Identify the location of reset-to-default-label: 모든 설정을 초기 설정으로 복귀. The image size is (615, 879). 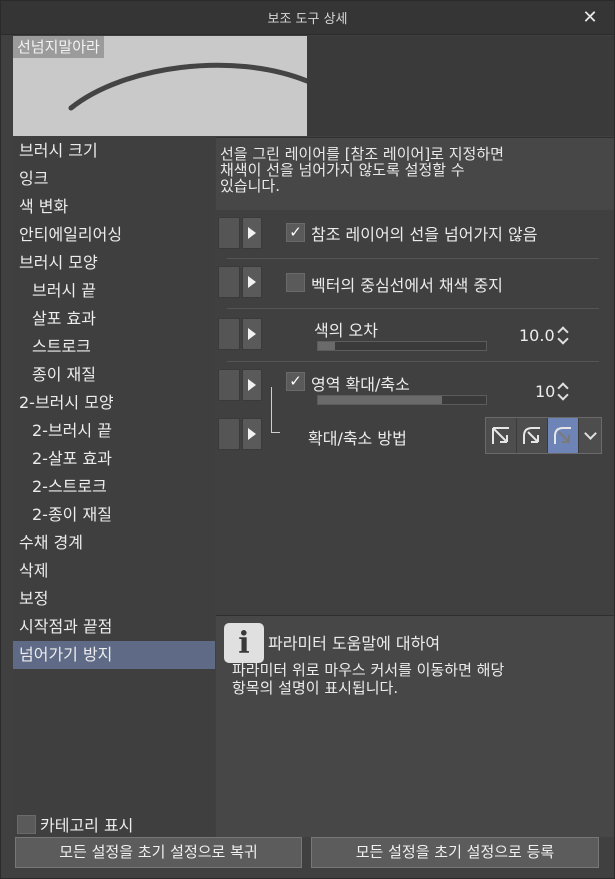
(158, 852).